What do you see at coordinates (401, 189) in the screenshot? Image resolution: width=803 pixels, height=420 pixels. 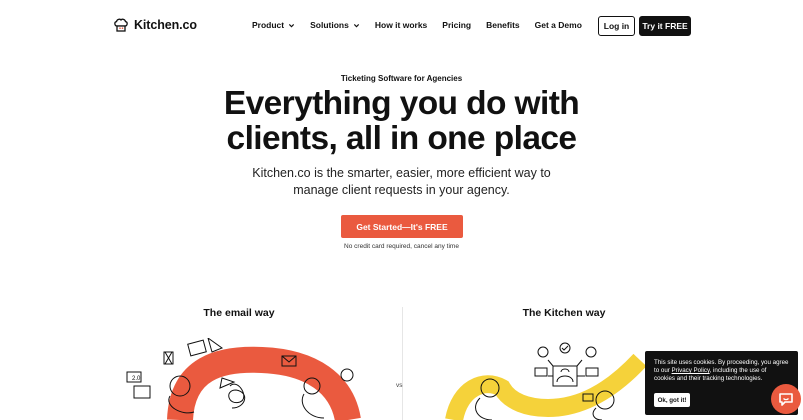 I see `hero-subheadline-line-2: manage client requests in your agency.` at bounding box center [401, 189].